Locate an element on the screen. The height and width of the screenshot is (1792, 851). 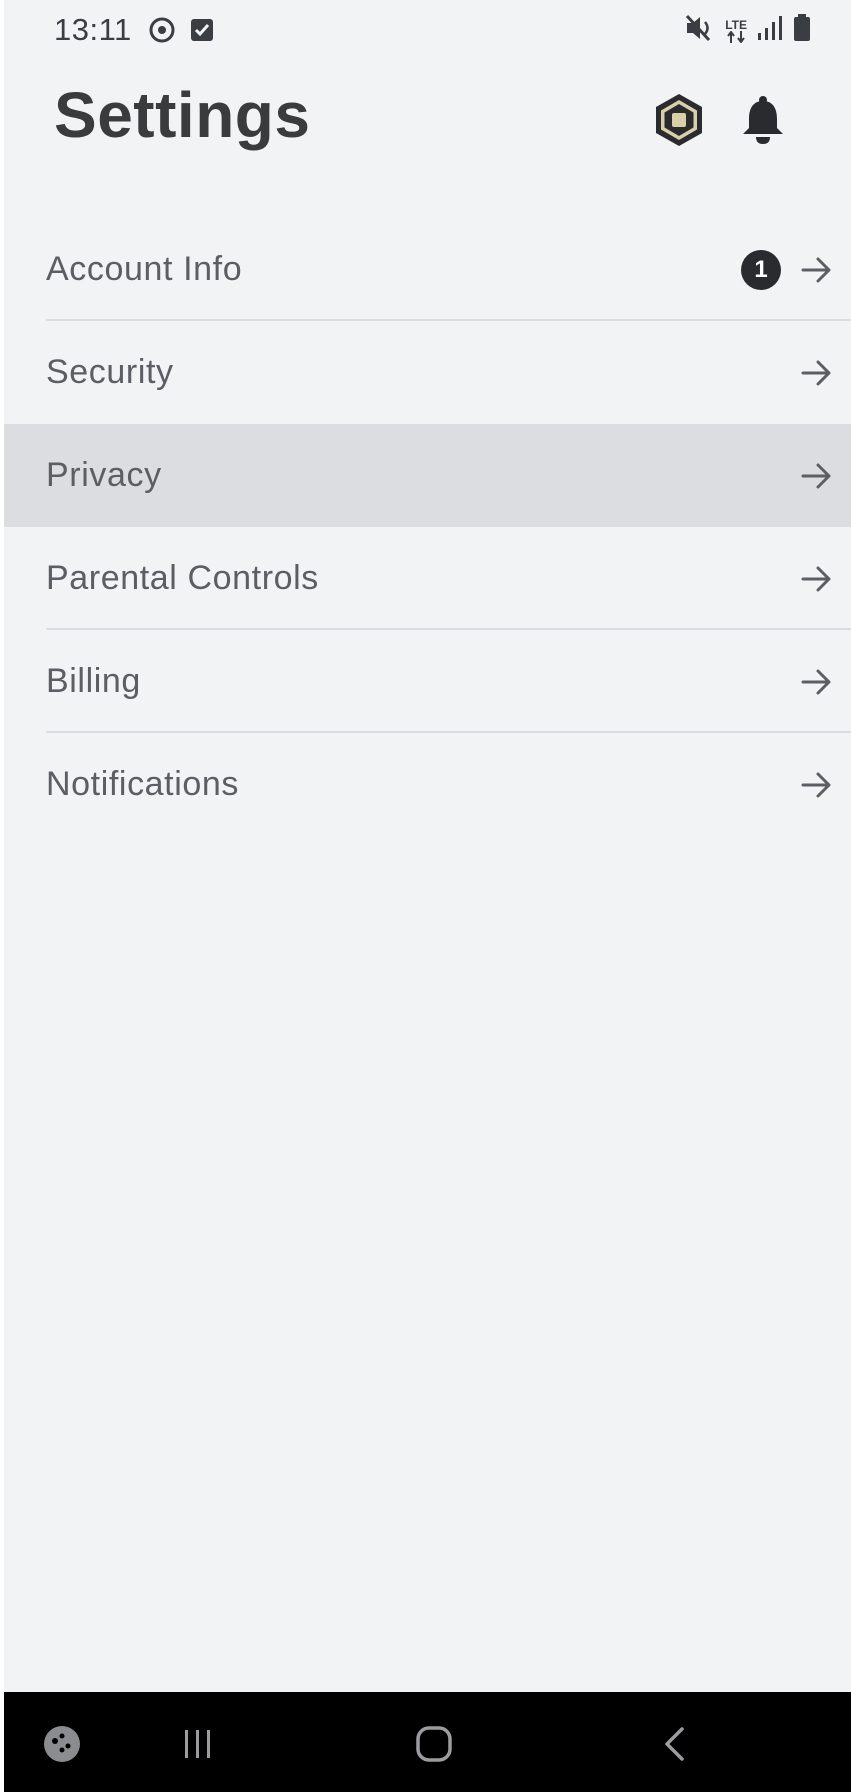
sync-icon is located at coordinates (162, 32).